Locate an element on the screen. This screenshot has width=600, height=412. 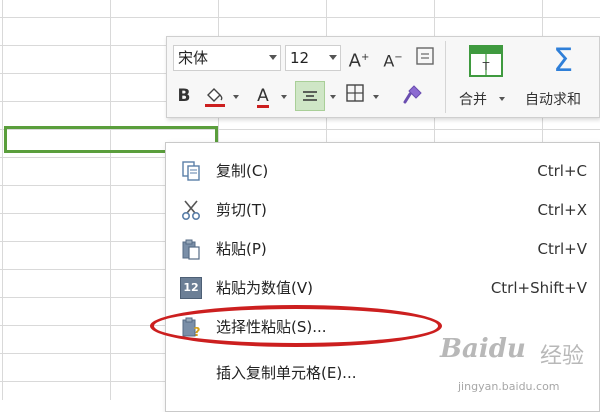
menu-item-paste-values: 12 粘贴为数值(V) Ctrl+Shift+V is located at coordinates (382, 288).